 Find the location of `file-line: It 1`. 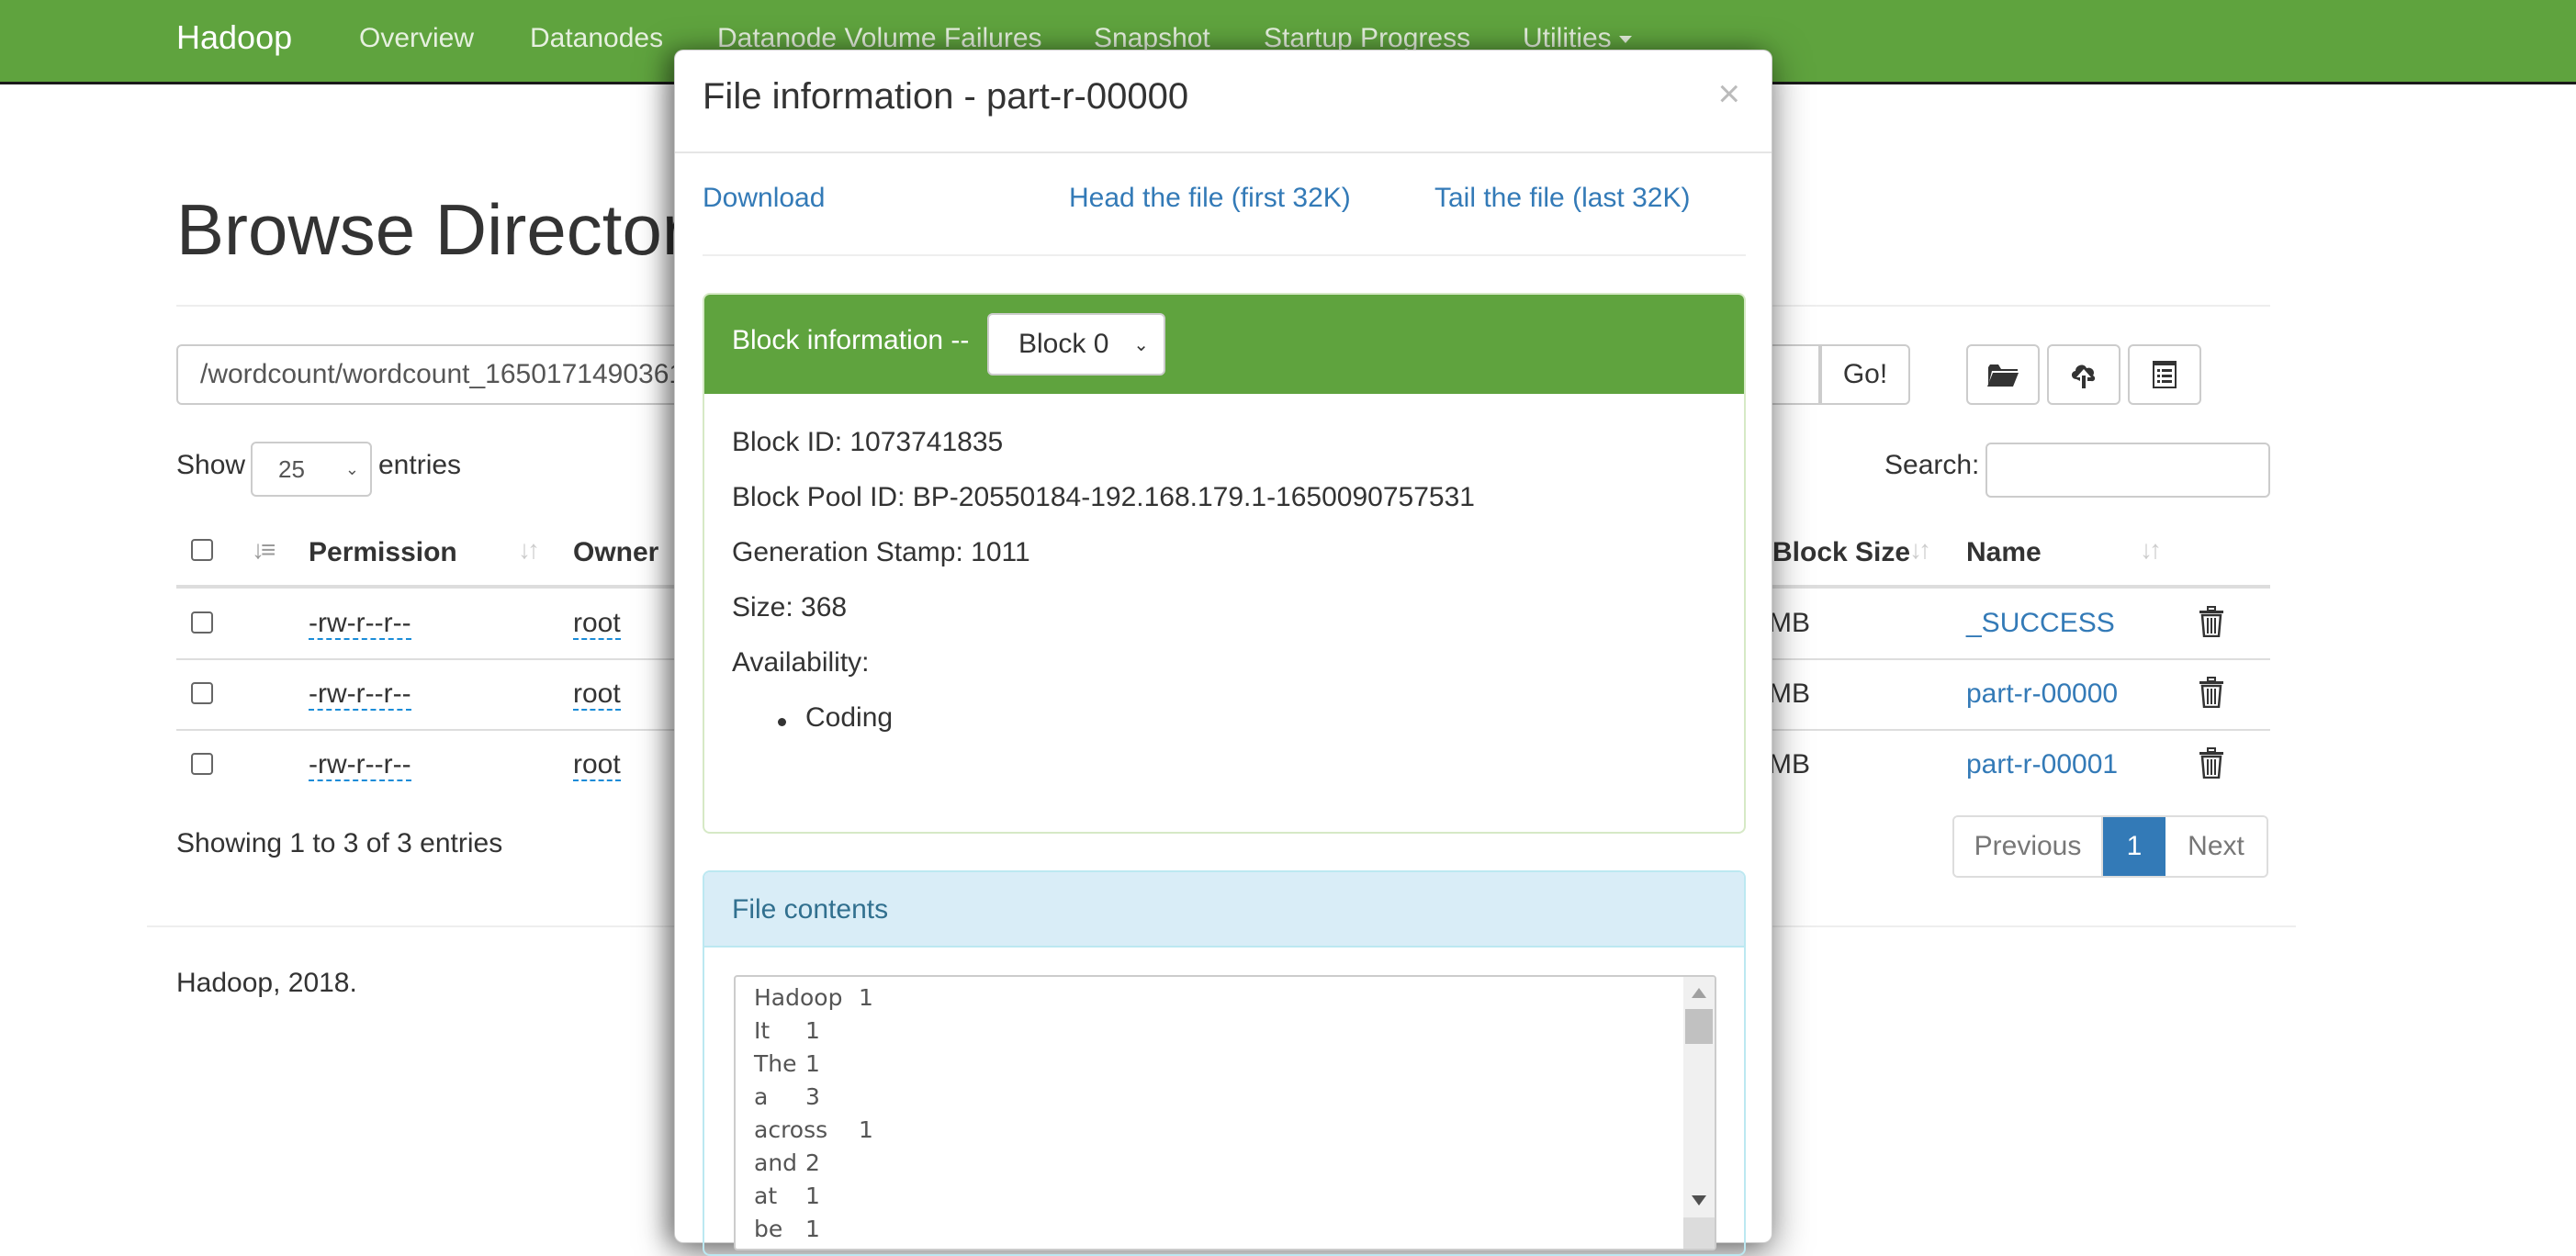

file-line: It 1 is located at coordinates (787, 1030).